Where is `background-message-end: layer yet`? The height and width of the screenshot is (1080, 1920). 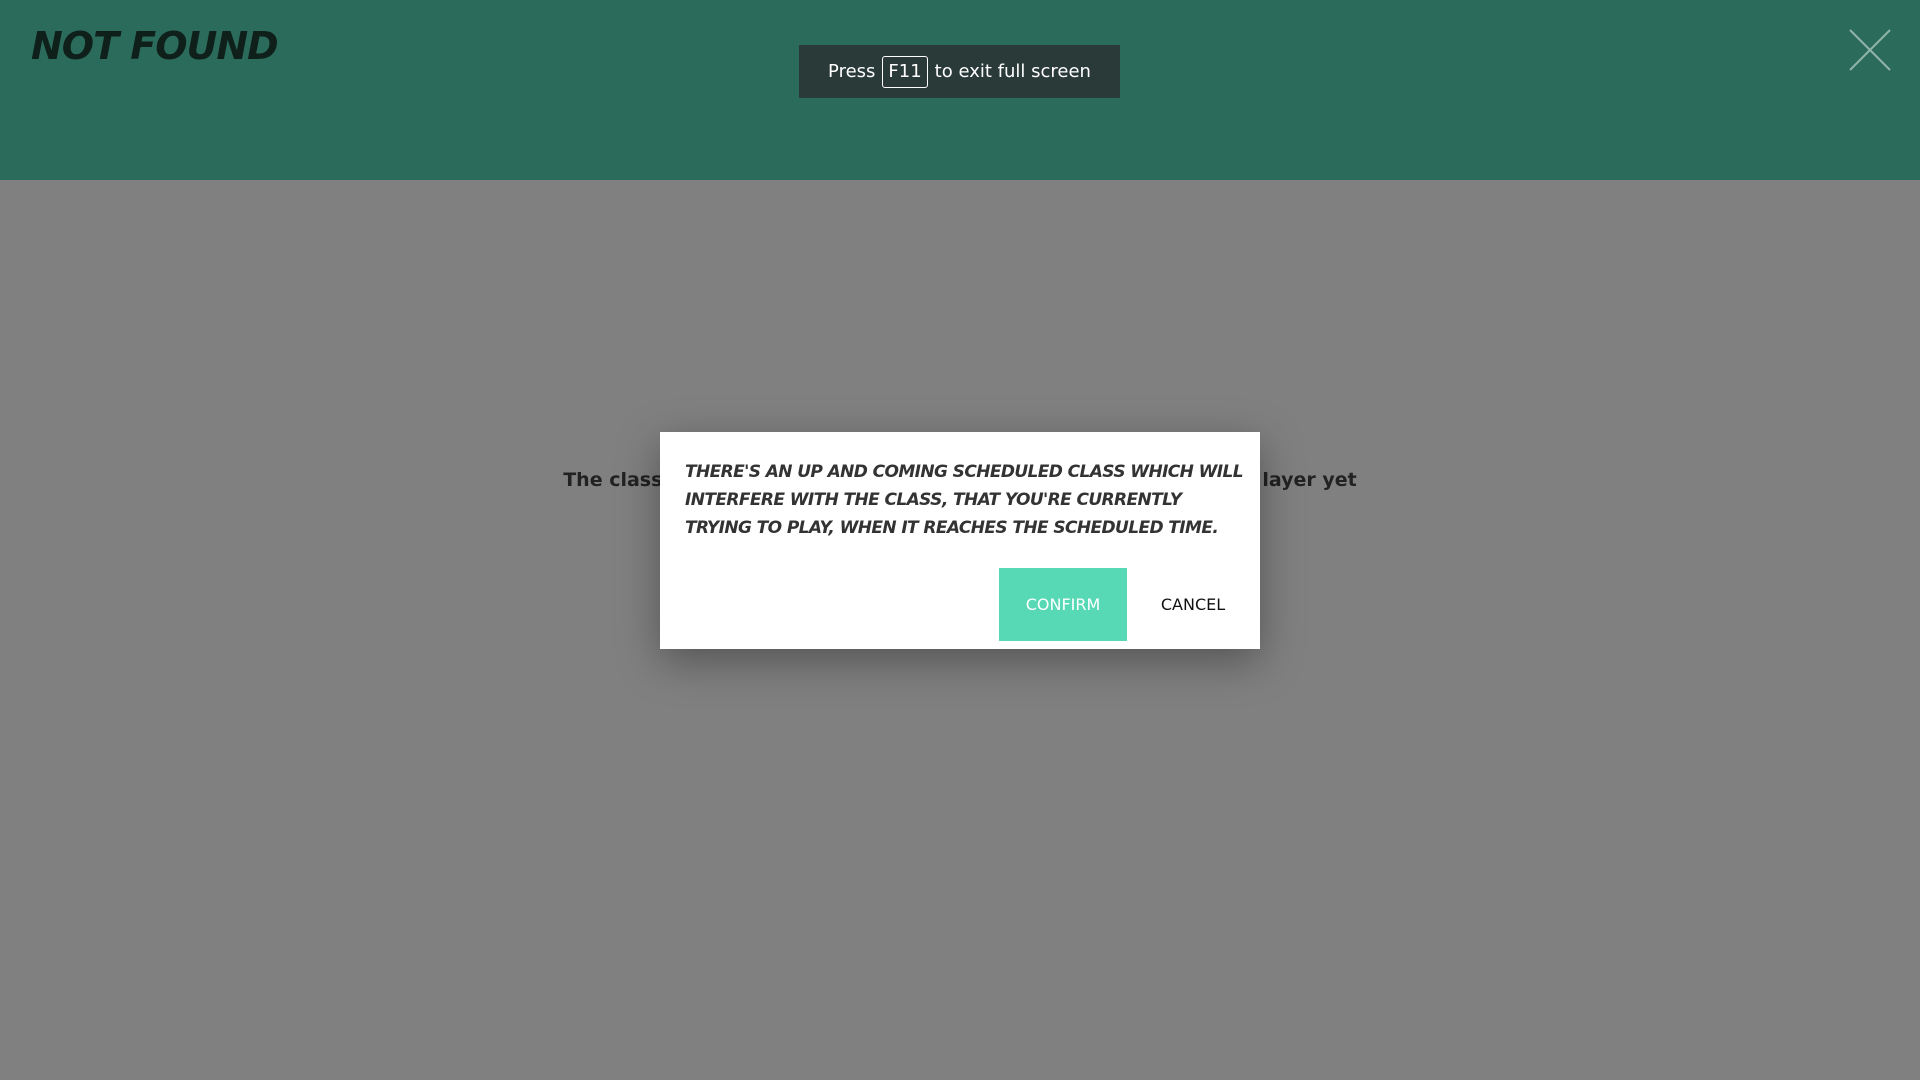 background-message-end: layer yet is located at coordinates (1309, 480).